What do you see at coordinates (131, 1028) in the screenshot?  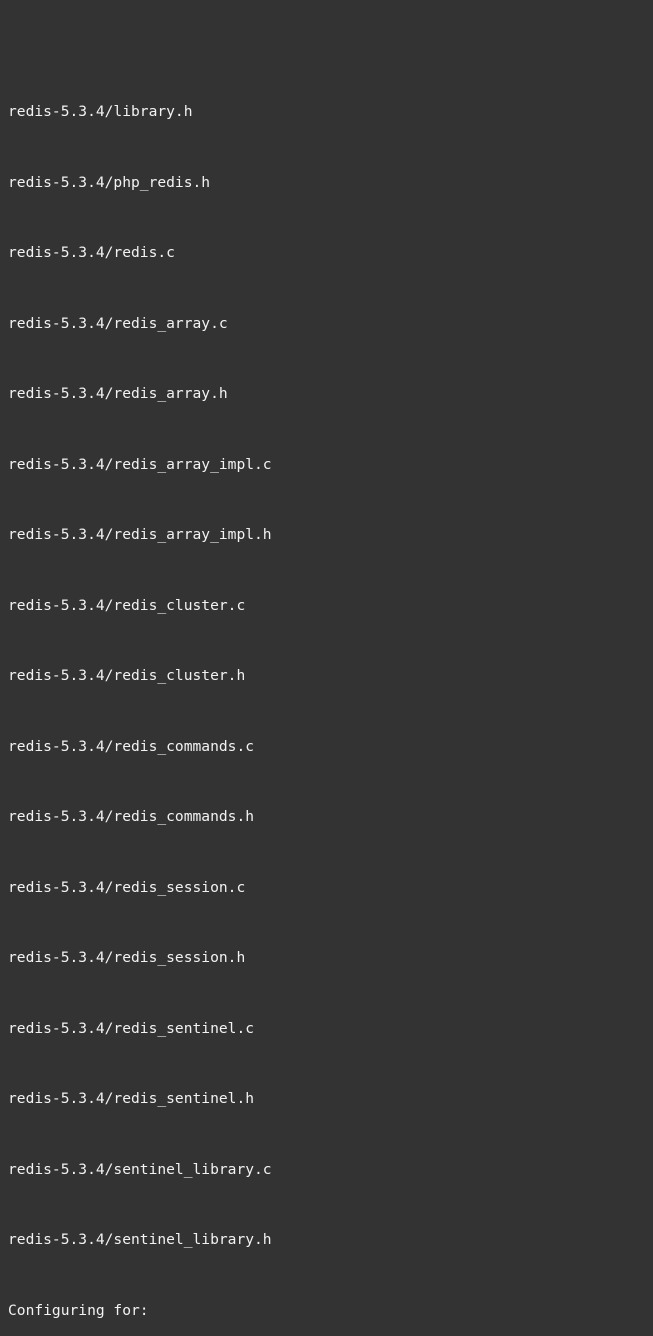 I see `terminal-line: redis-5.3.4/redis_sentinel.c` at bounding box center [131, 1028].